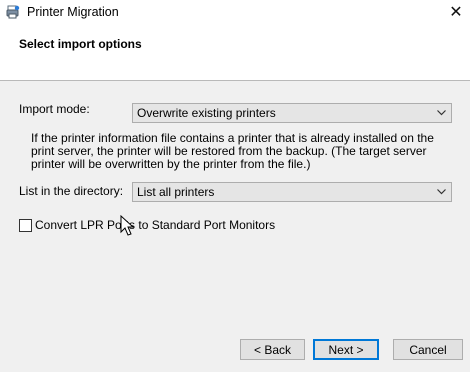  What do you see at coordinates (127, 225) in the screenshot?
I see `mouse-cursor-icon` at bounding box center [127, 225].